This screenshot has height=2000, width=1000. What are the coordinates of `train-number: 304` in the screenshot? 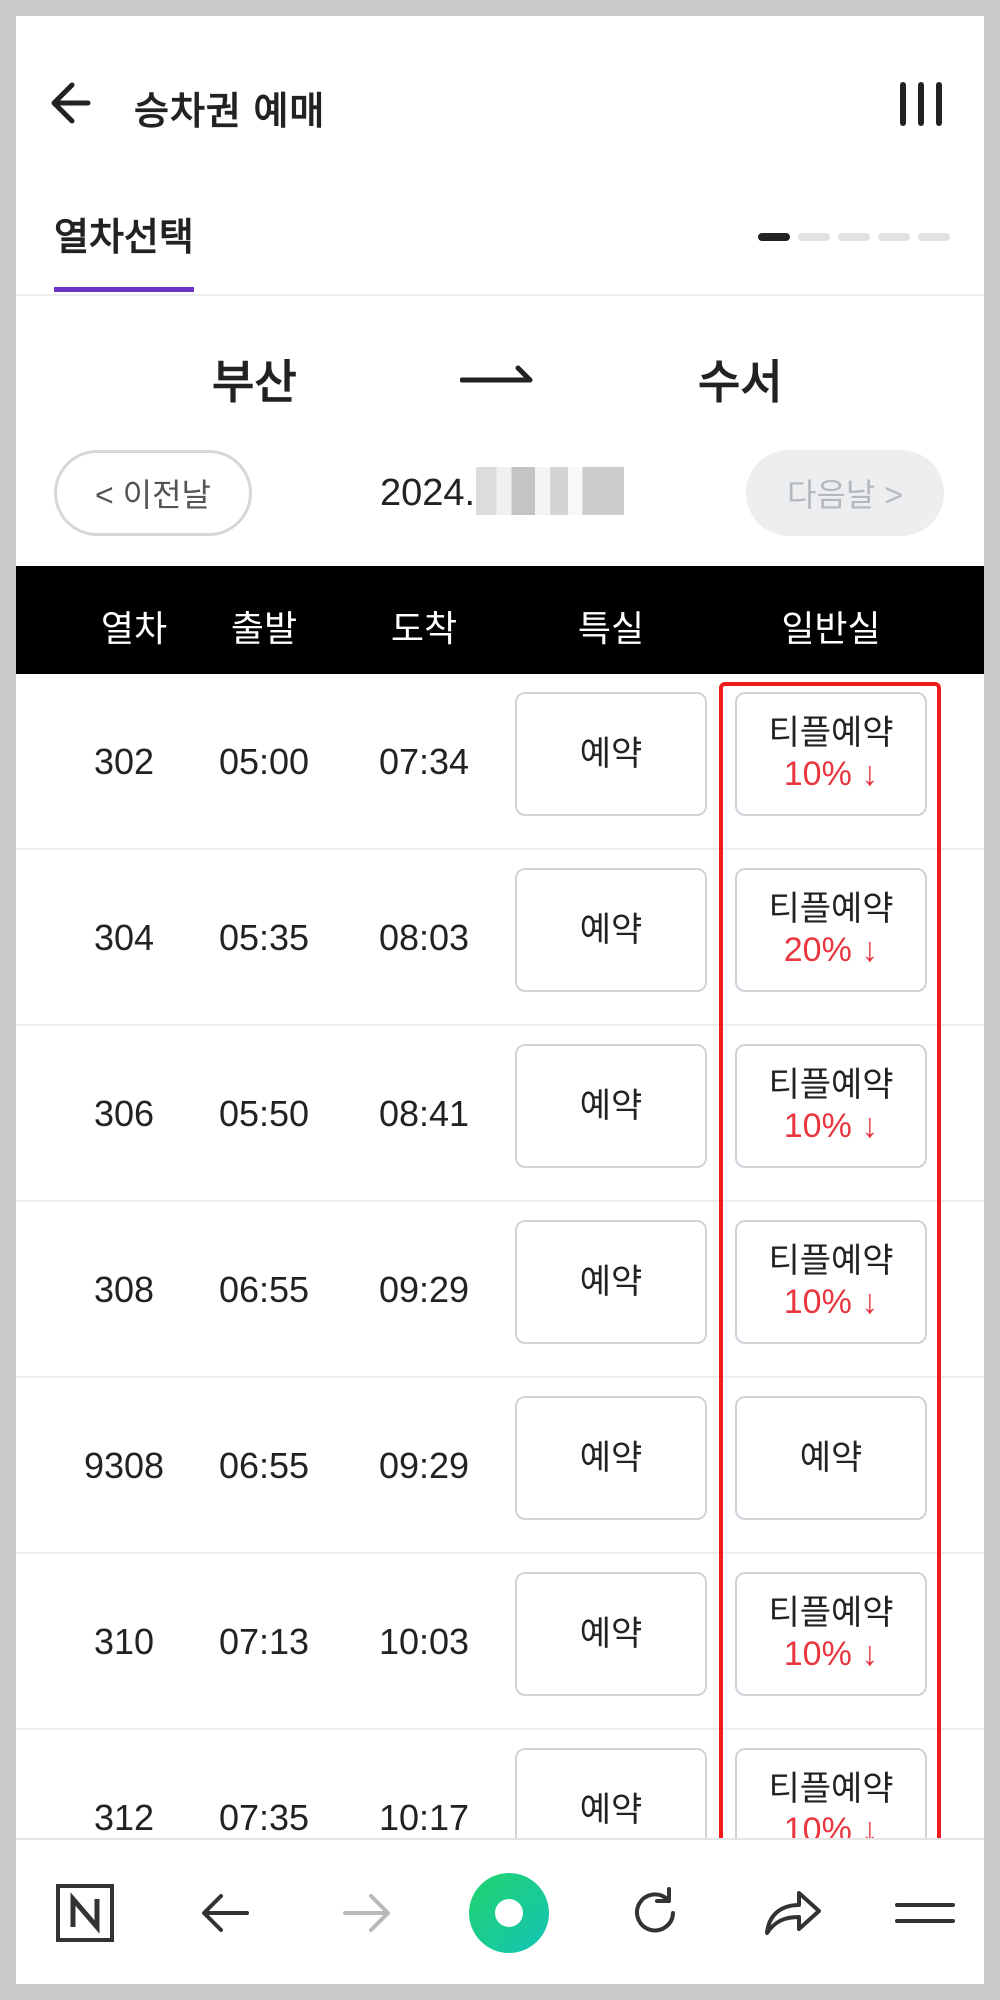 It's located at (124, 937).